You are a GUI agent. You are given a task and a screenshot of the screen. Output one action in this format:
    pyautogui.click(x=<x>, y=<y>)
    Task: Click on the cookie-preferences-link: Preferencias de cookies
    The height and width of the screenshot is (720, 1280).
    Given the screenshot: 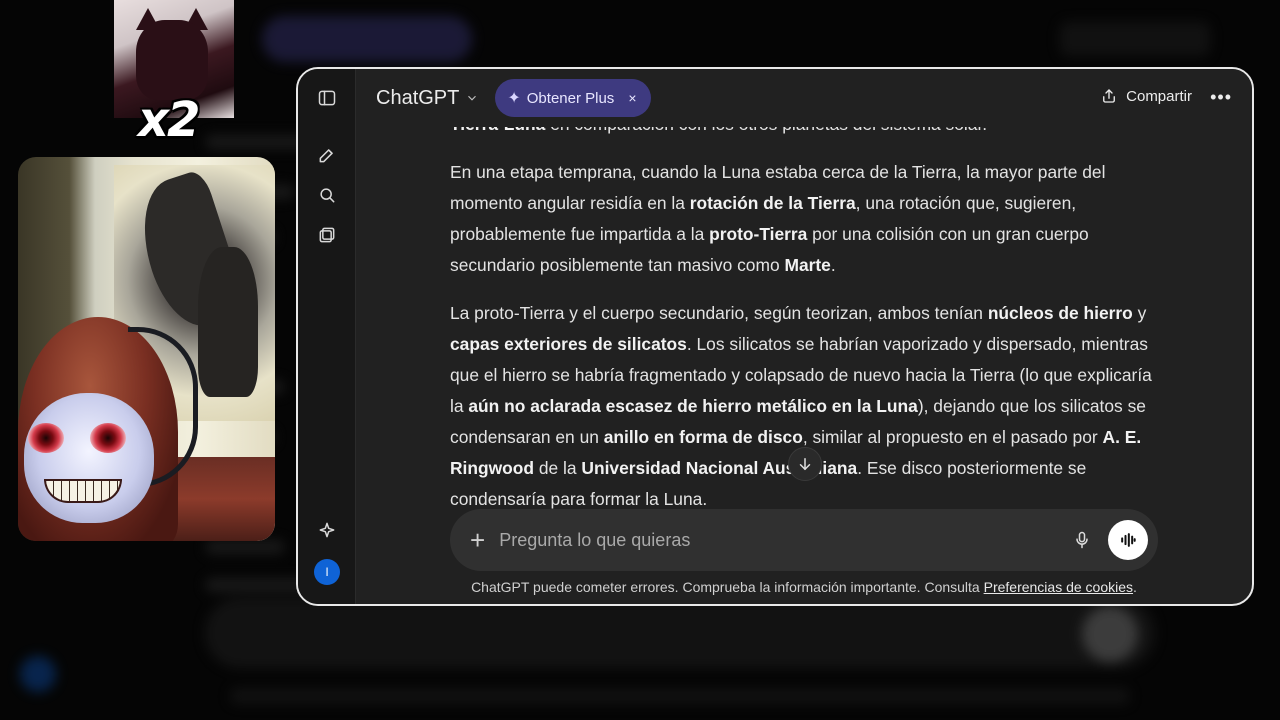 What is the action you would take?
    pyautogui.click(x=1058, y=587)
    